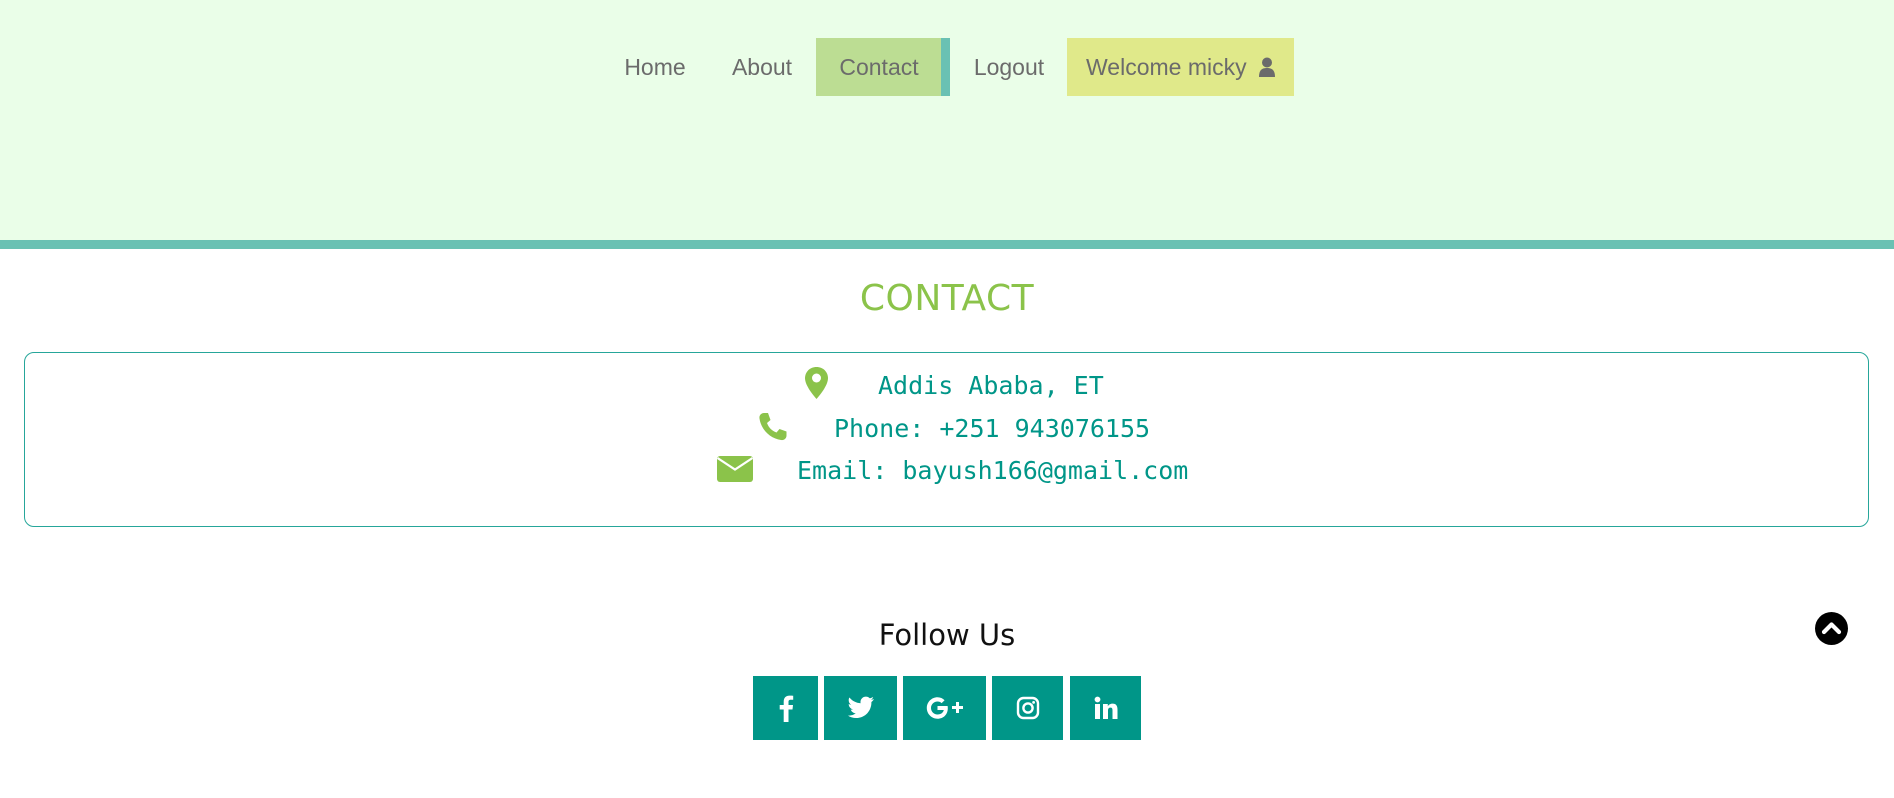 The width and height of the screenshot is (1894, 798). I want to click on instagram-button, so click(1027, 708).